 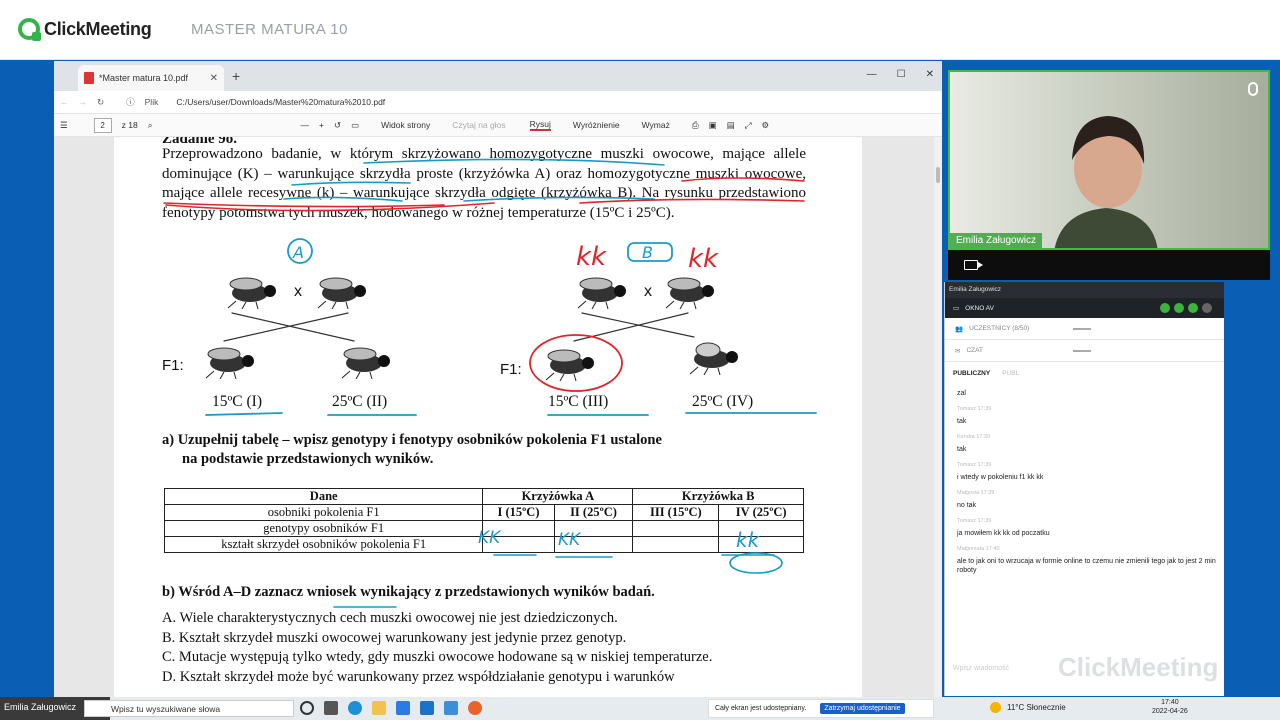 What do you see at coordinates (331, 708) in the screenshot?
I see `widgets-icon` at bounding box center [331, 708].